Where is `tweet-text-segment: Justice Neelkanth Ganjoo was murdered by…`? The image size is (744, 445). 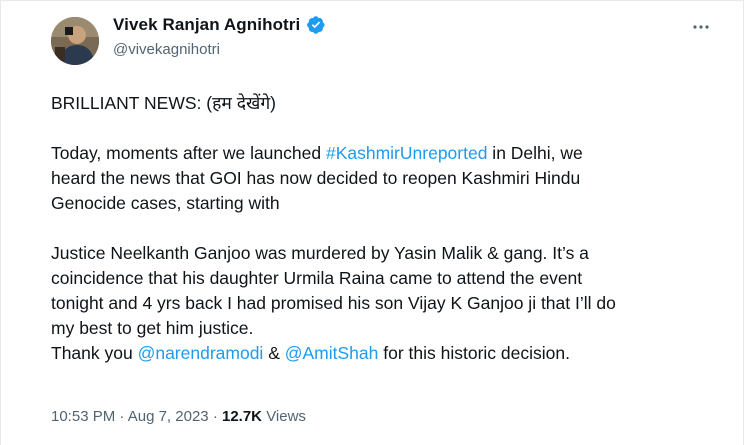
tweet-text-segment: Justice Neelkanth Ganjoo was murdered by… is located at coordinates (320, 253).